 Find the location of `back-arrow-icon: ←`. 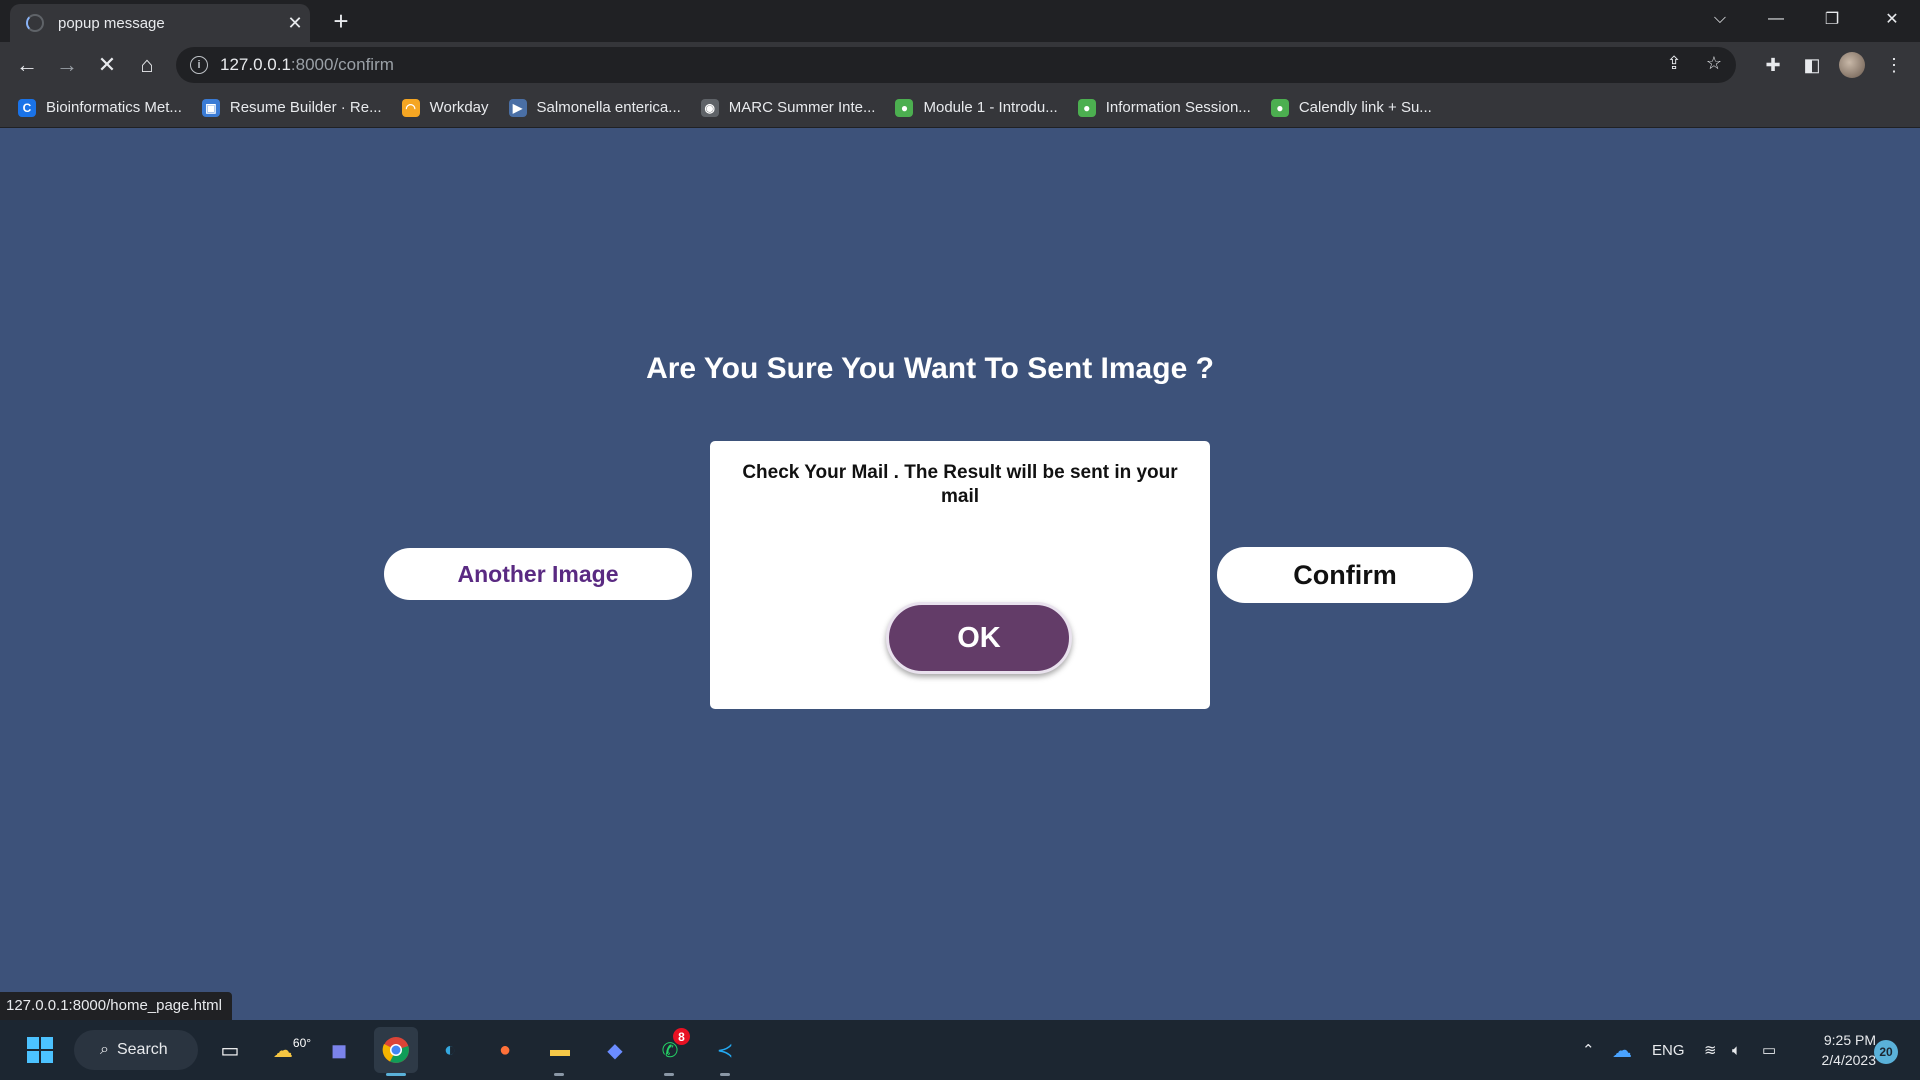

back-arrow-icon: ← is located at coordinates (27, 65).